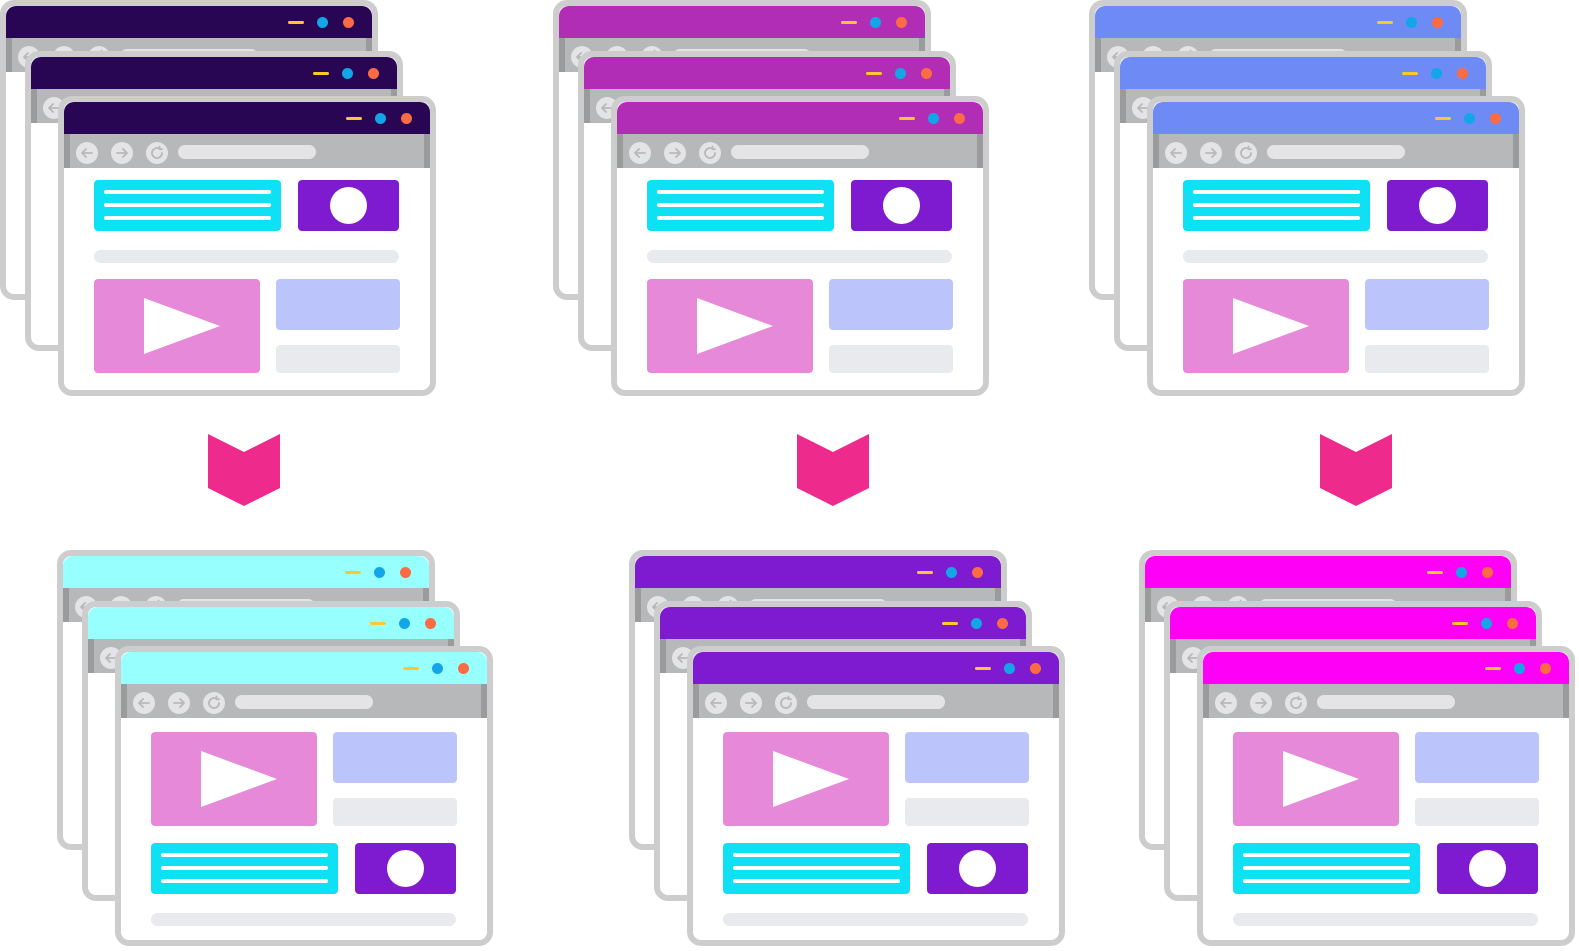  What do you see at coordinates (1356, 470) in the screenshot?
I see `chevron-down-arrow-icon` at bounding box center [1356, 470].